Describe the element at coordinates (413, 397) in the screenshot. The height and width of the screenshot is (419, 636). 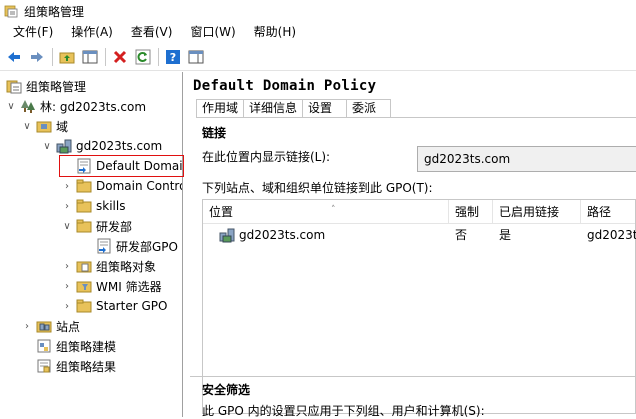
I see `security-filtering-section: 安全筛选 此 GPO 内的设置只应用于下列组、用户和计算机(S):` at that location.